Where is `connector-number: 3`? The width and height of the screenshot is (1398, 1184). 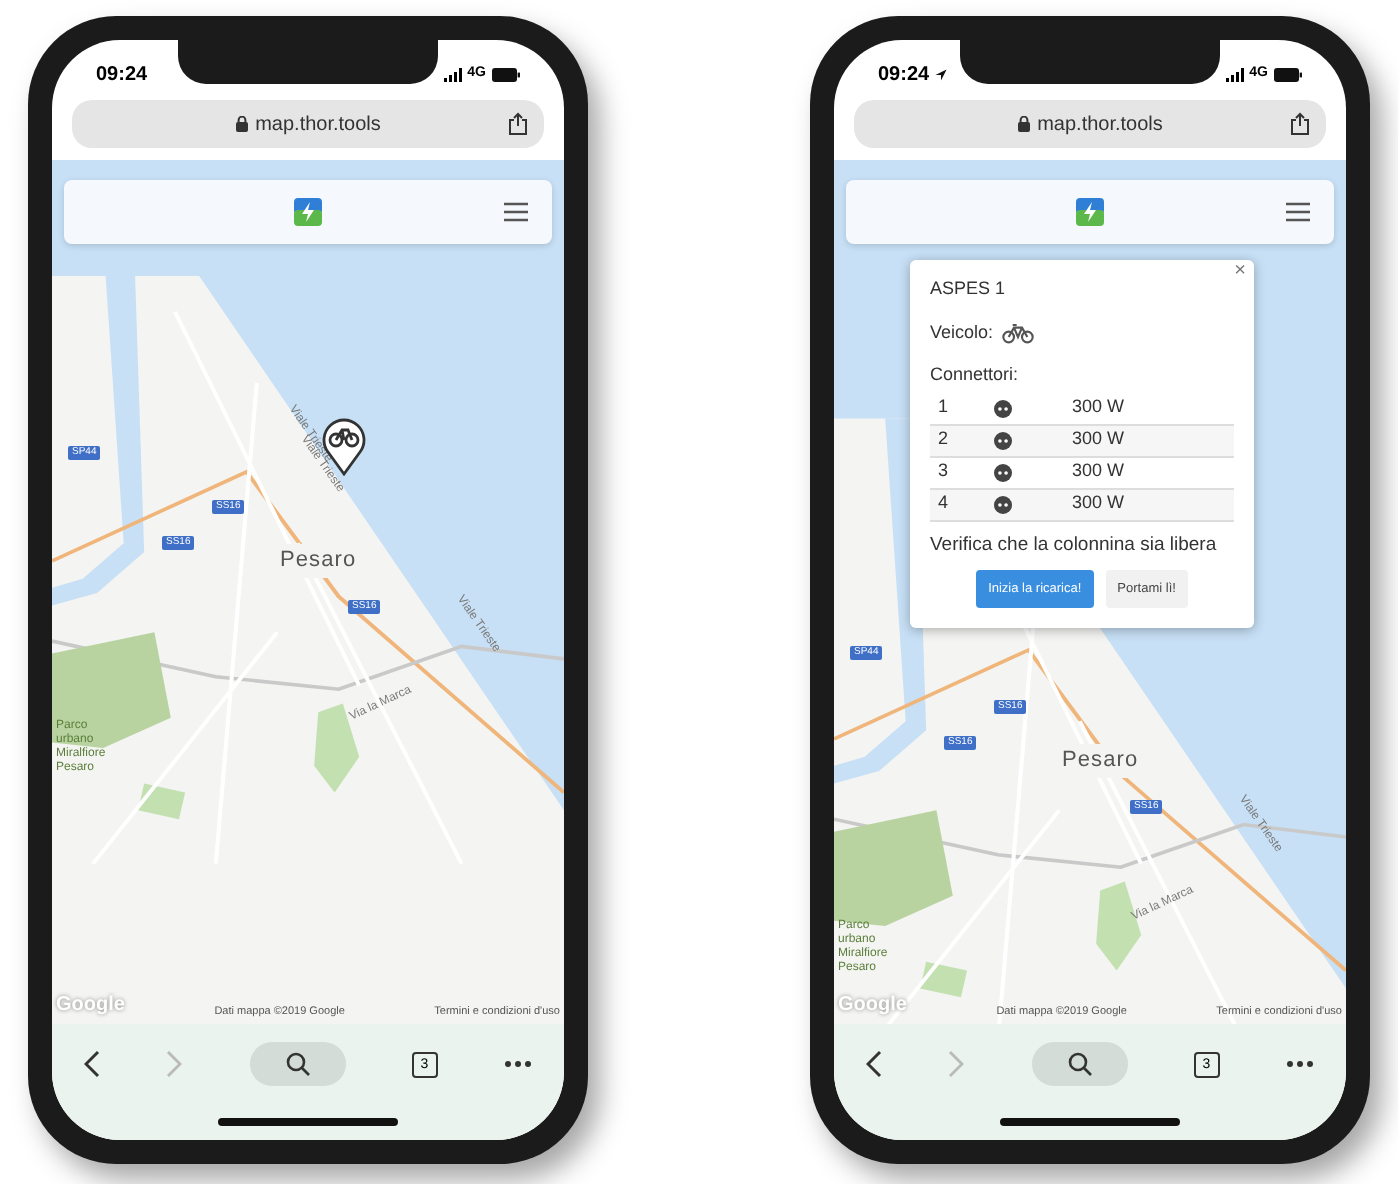
connector-number: 3 is located at coordinates (943, 471).